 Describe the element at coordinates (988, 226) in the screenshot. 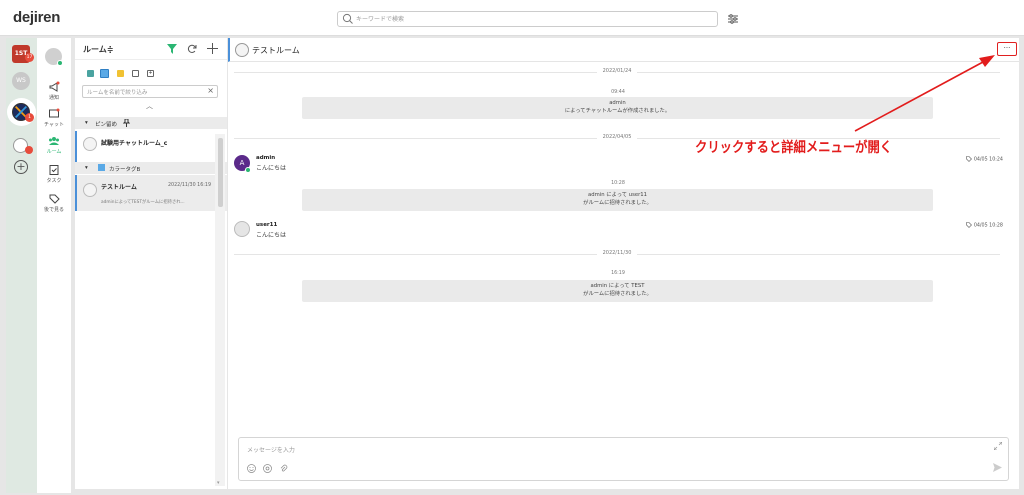

I see `message-time: 04/05 10:28` at that location.